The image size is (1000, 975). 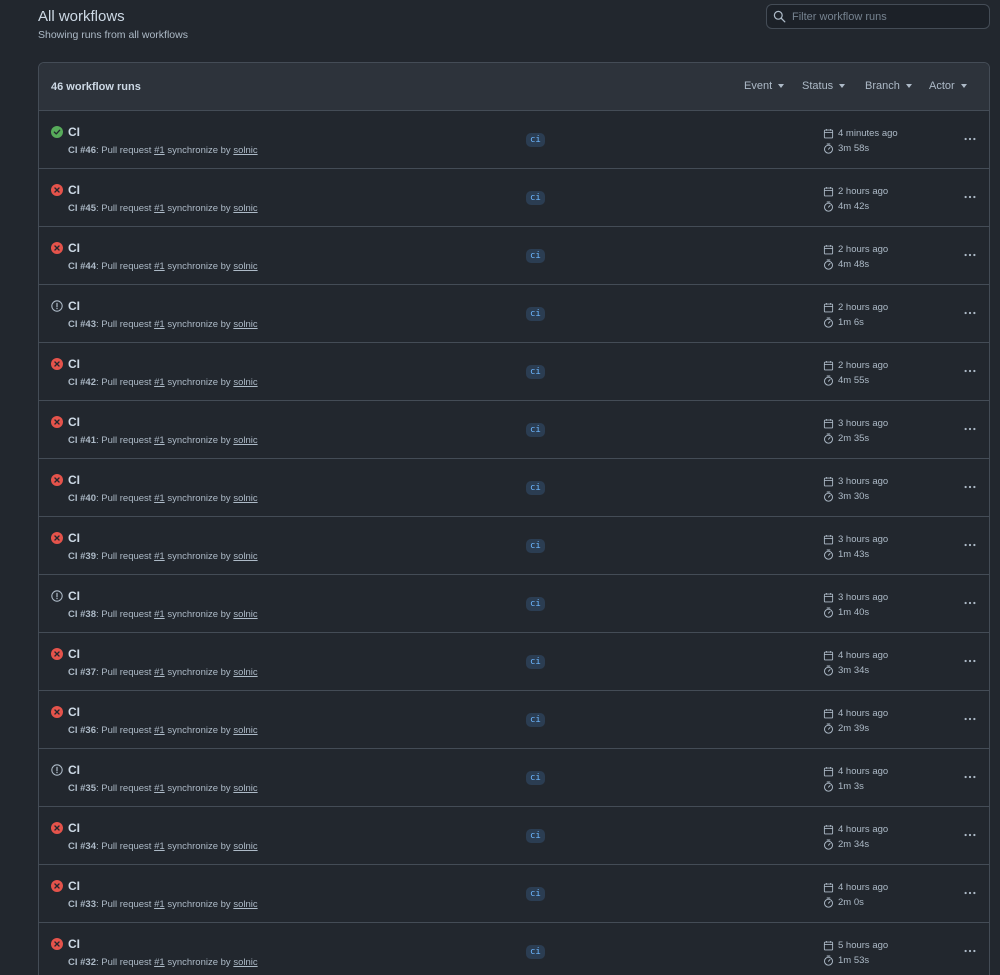 What do you see at coordinates (82, 730) in the screenshot?
I see `run-workflow: CI #36` at bounding box center [82, 730].